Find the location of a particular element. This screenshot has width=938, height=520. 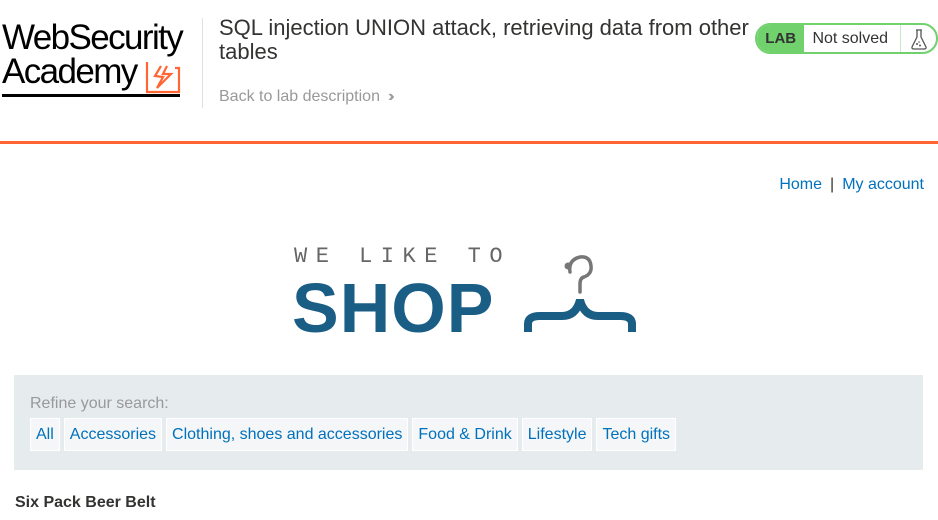

shop-logo-tagline: WE LIKE TO is located at coordinates (403, 256).